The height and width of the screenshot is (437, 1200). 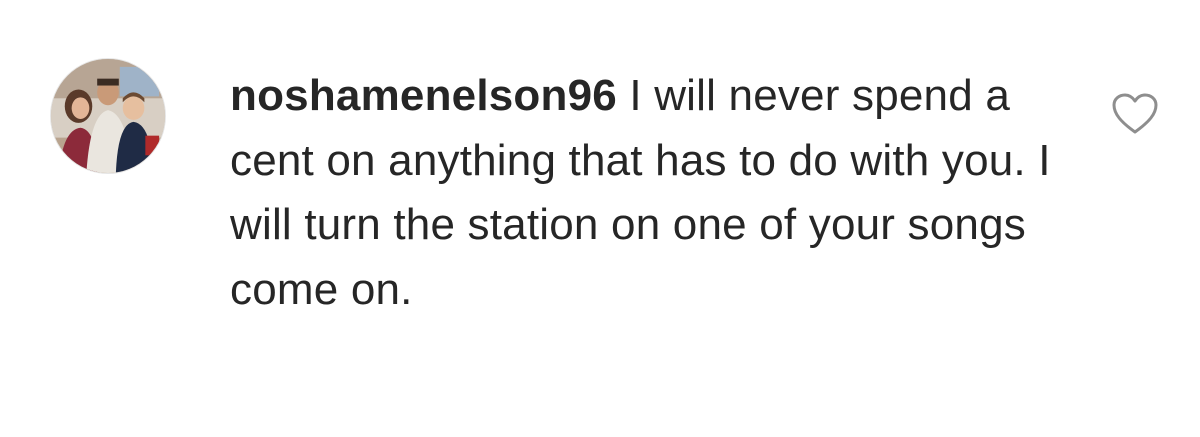 I want to click on like-button, so click(x=1135, y=114).